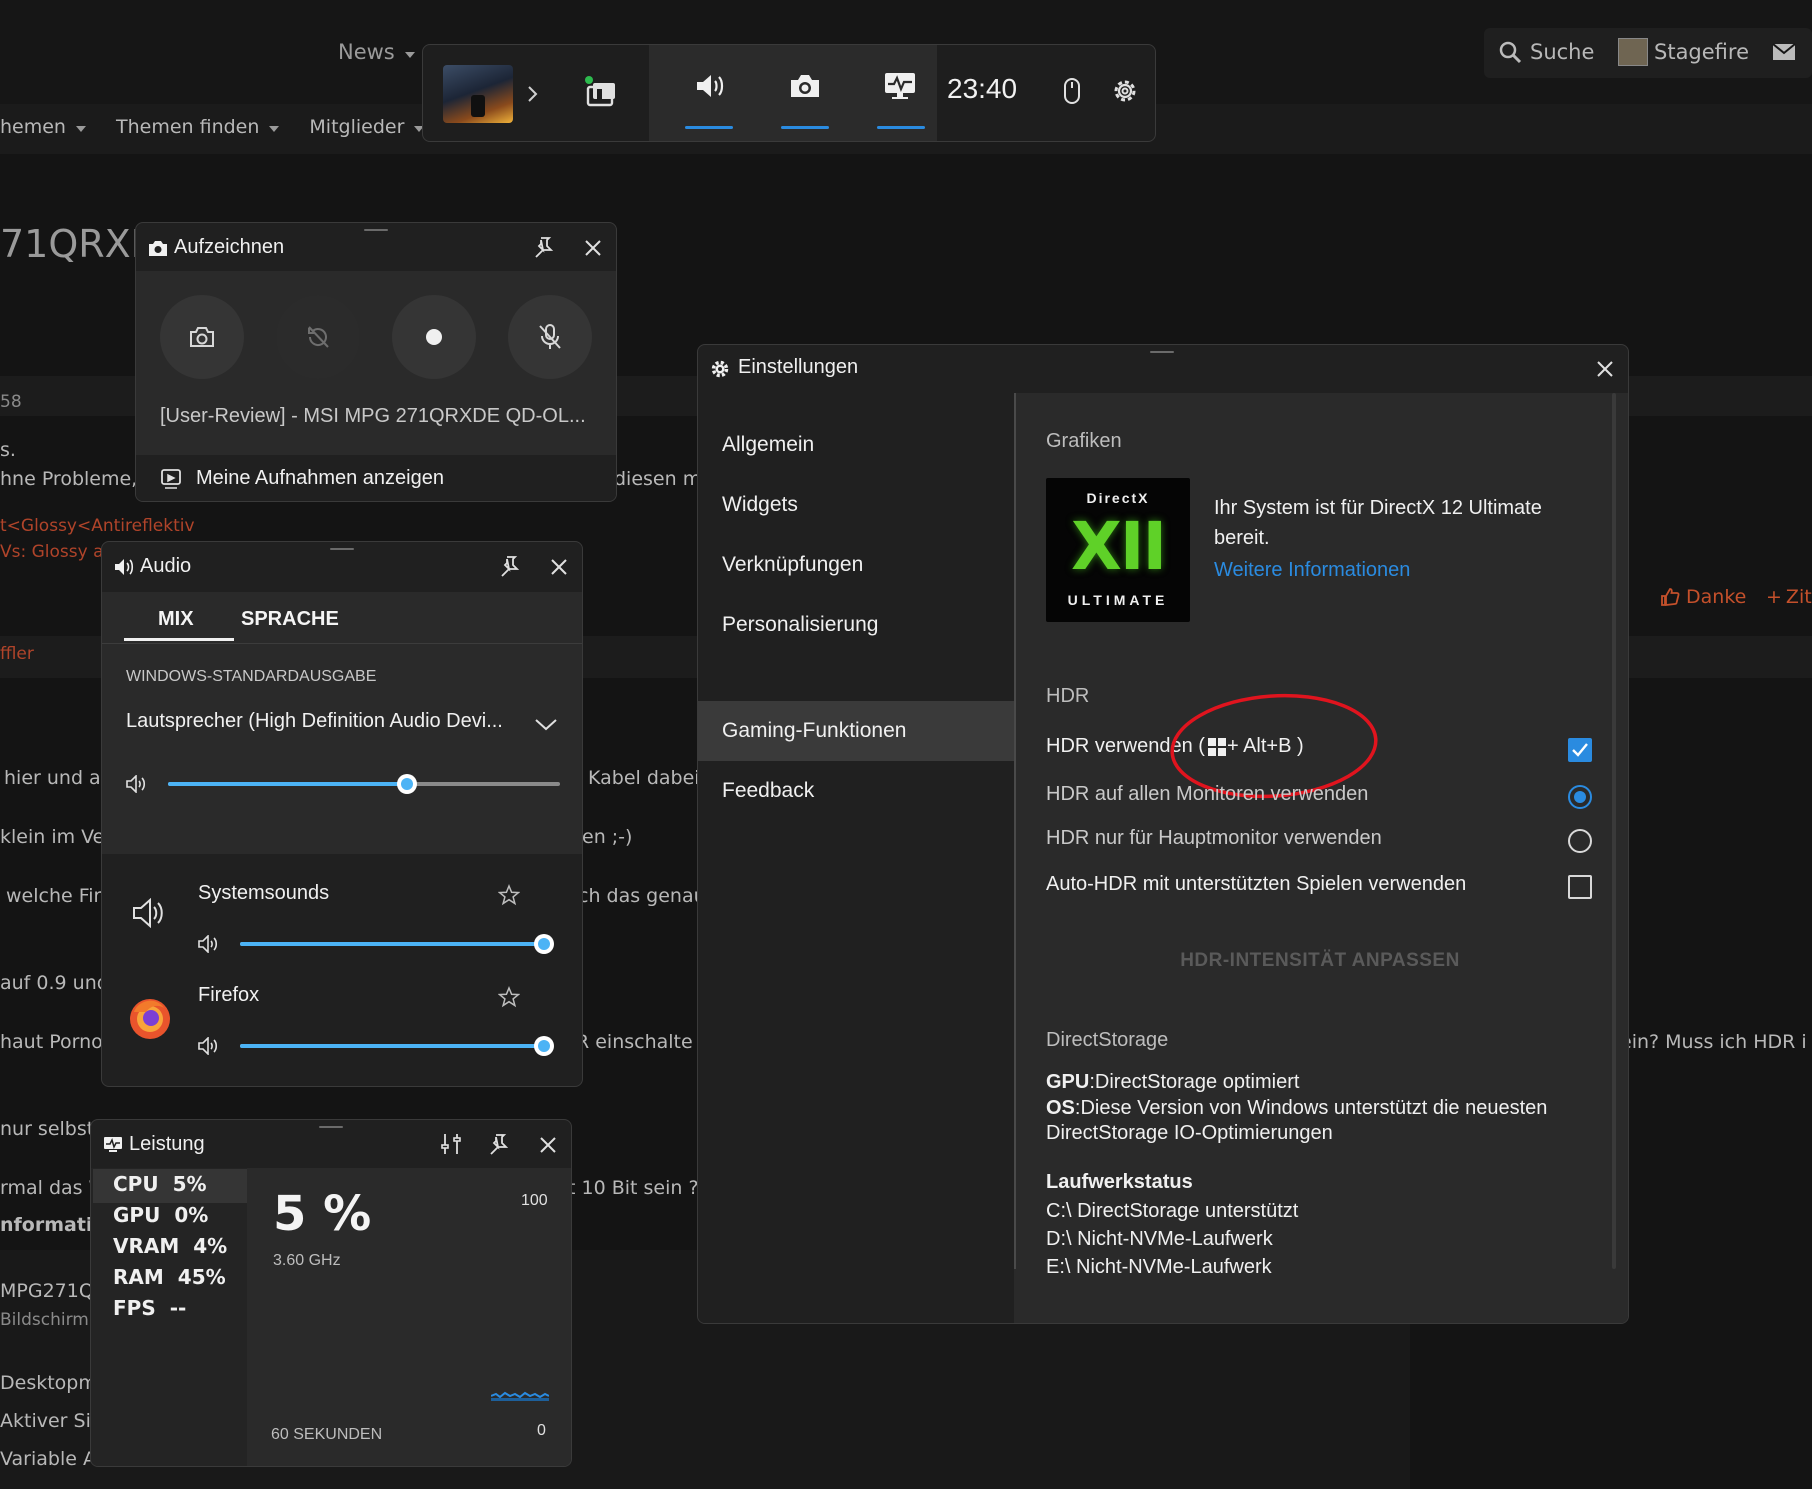 This screenshot has height=1489, width=1812. What do you see at coordinates (229, 247) in the screenshot?
I see `capture-title: Aufzeichnen` at bounding box center [229, 247].